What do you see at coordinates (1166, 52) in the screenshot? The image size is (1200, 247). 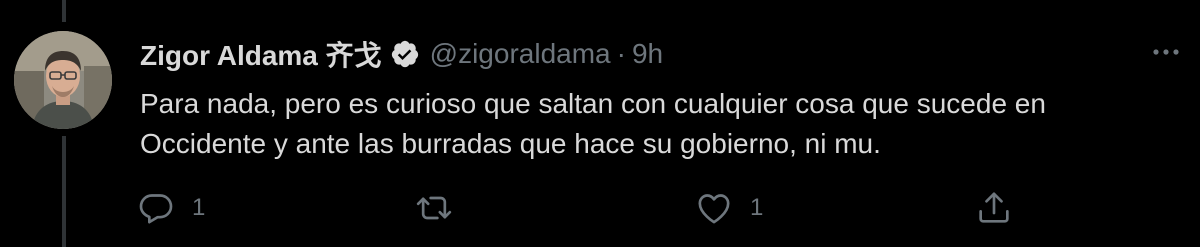 I see `more-options-icon` at bounding box center [1166, 52].